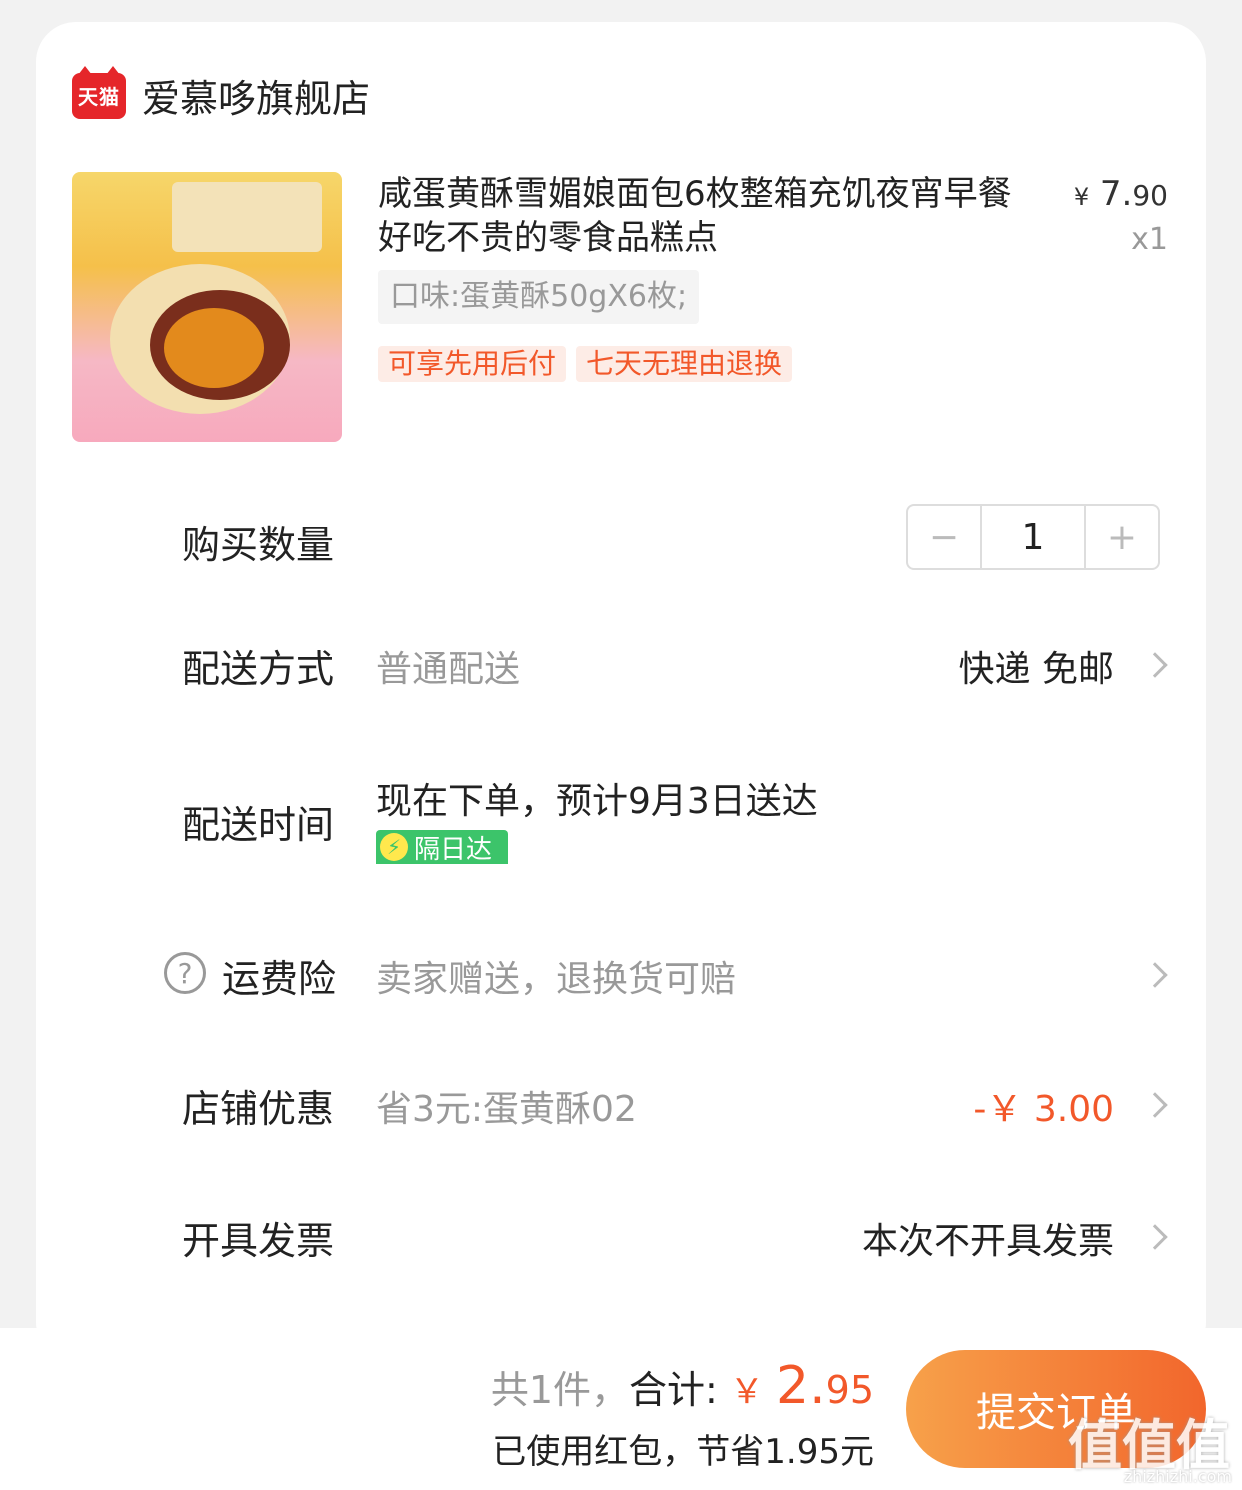 The image size is (1242, 1490). I want to click on tag-seven-day-return: 七天无理由退换, so click(684, 364).